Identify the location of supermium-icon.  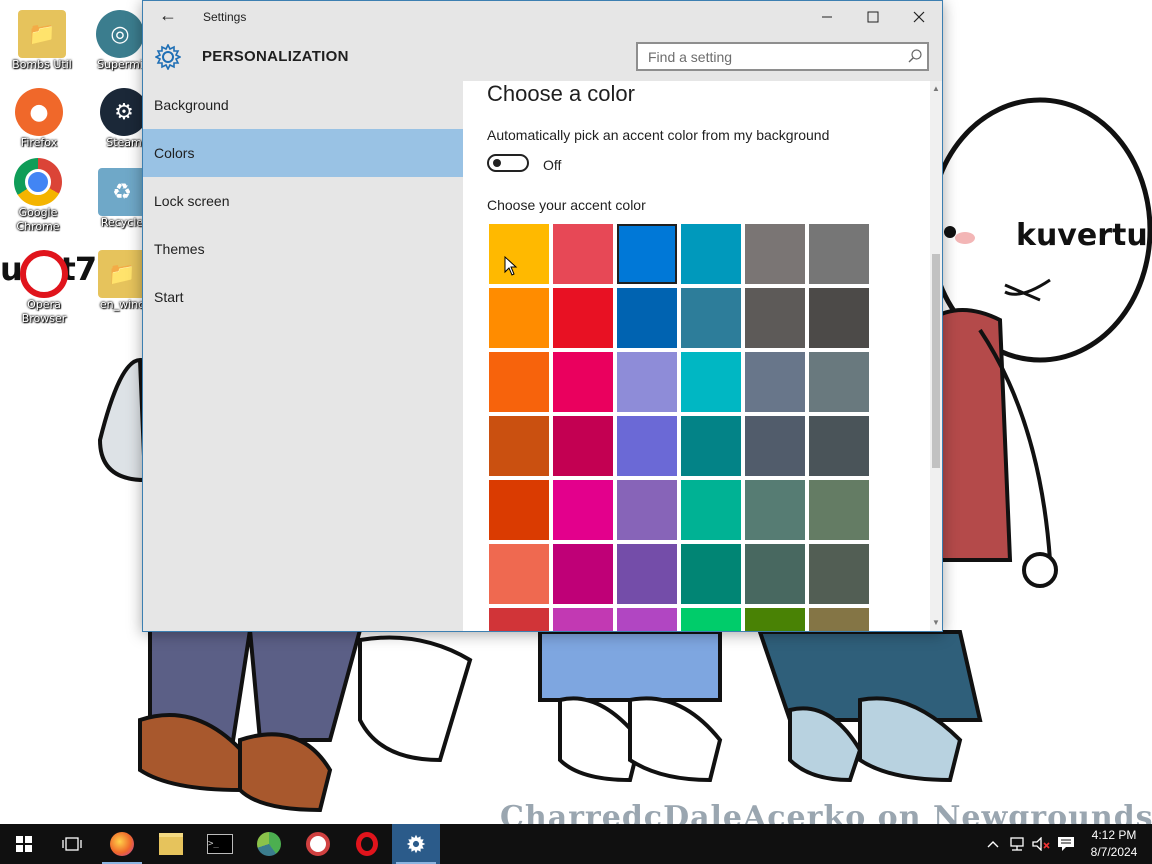
(269, 844).